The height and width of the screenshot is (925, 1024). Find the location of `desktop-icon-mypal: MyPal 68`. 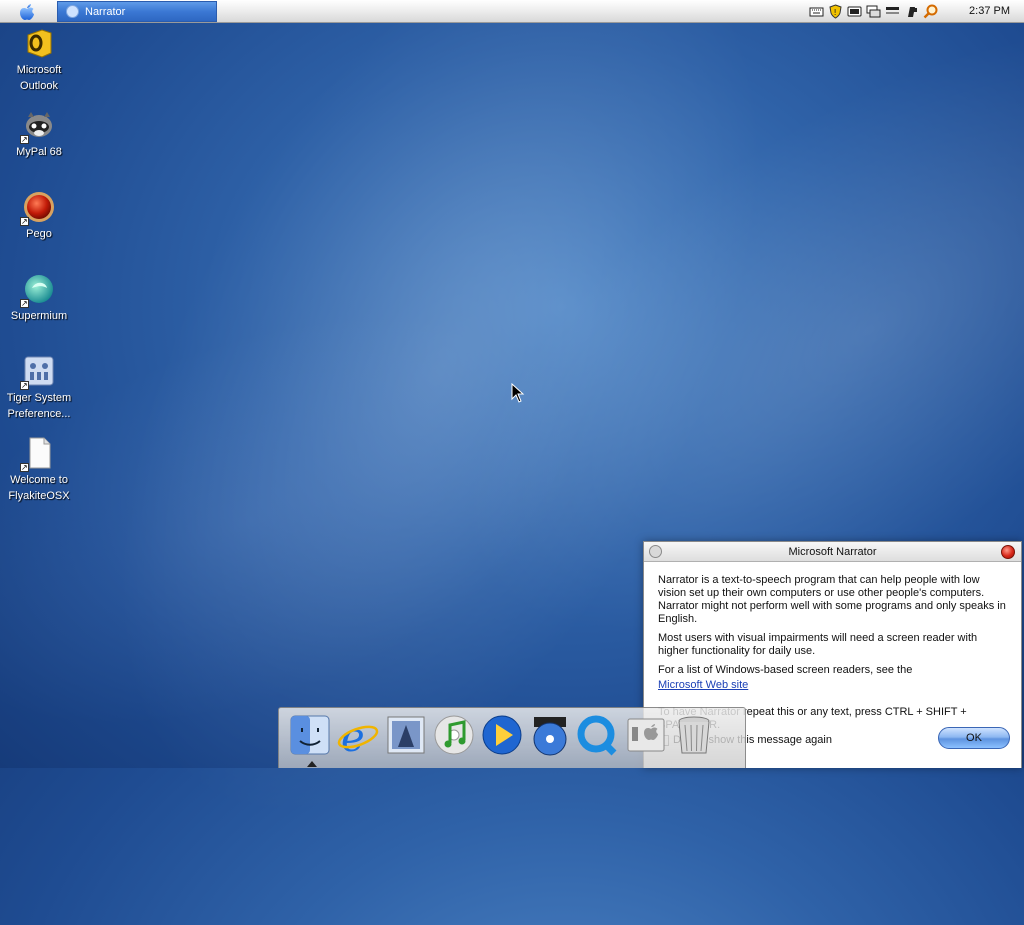

desktop-icon-mypal: MyPal 68 is located at coordinates (39, 134).